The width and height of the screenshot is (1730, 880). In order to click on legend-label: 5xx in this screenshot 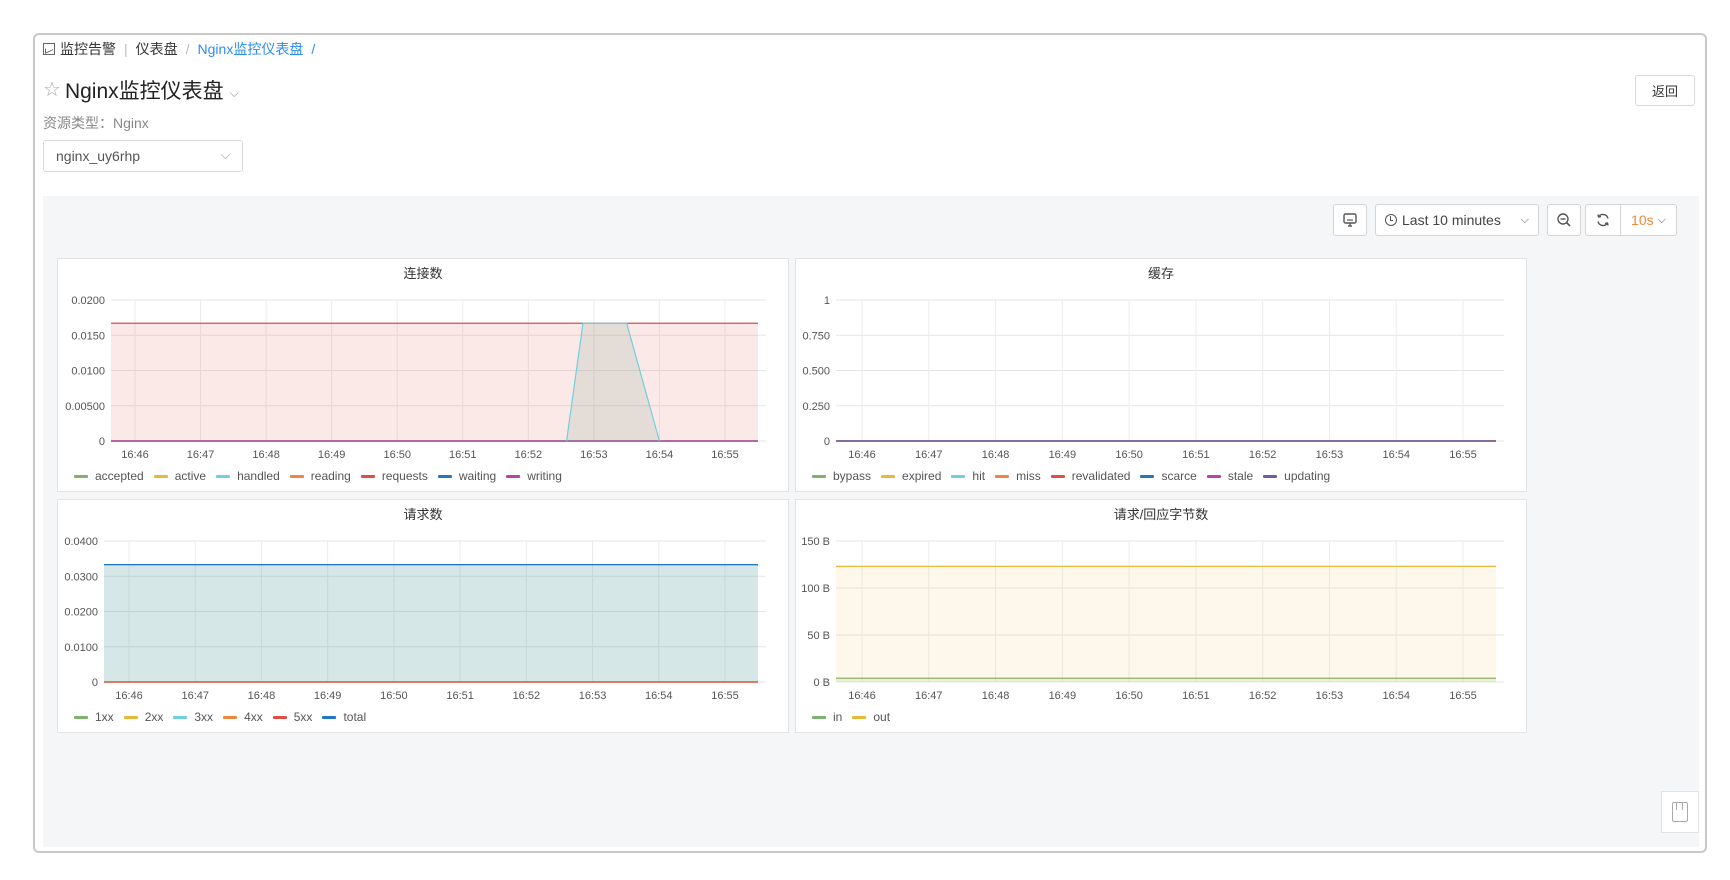, I will do `click(303, 717)`.